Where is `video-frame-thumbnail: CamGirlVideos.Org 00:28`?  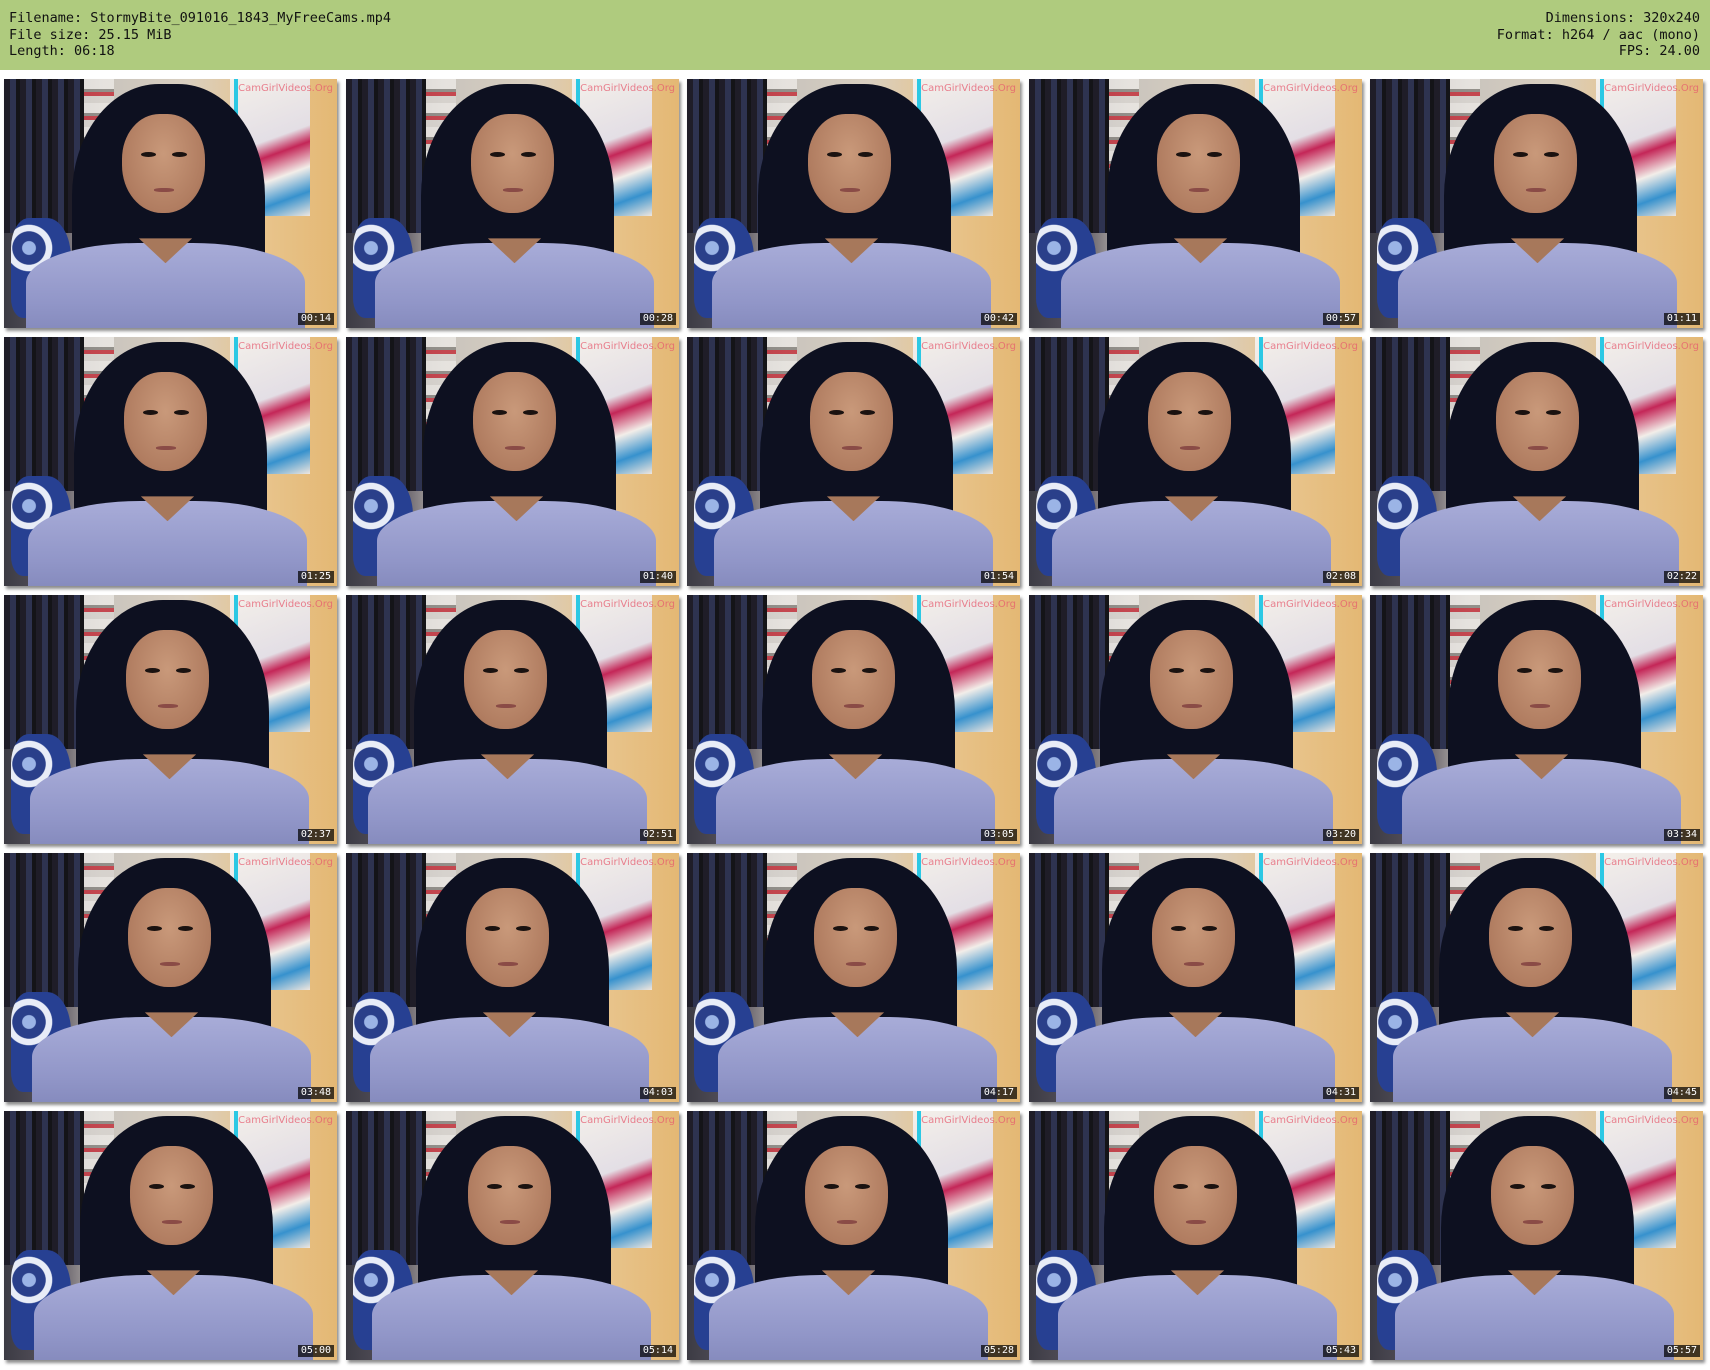
video-frame-thumbnail: CamGirlVideos.Org 00:28 is located at coordinates (512, 203).